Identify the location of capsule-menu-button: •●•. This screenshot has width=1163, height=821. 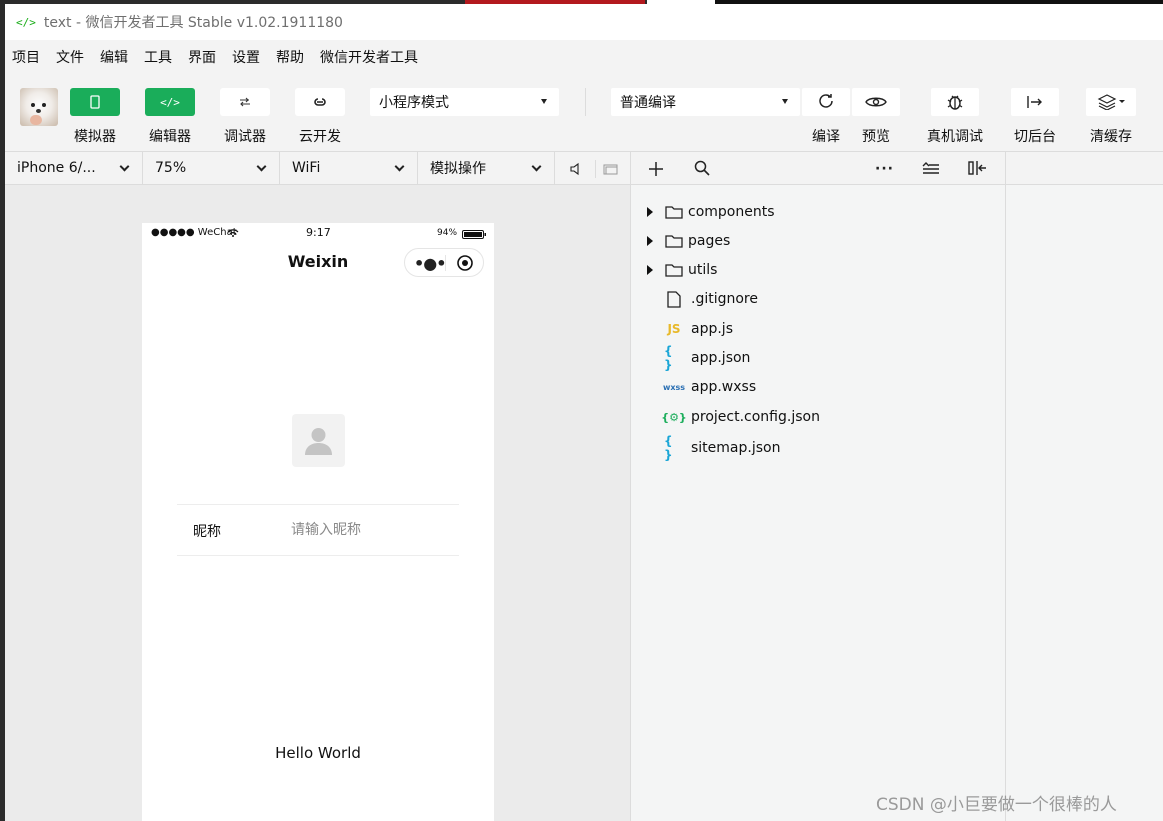
(444, 262).